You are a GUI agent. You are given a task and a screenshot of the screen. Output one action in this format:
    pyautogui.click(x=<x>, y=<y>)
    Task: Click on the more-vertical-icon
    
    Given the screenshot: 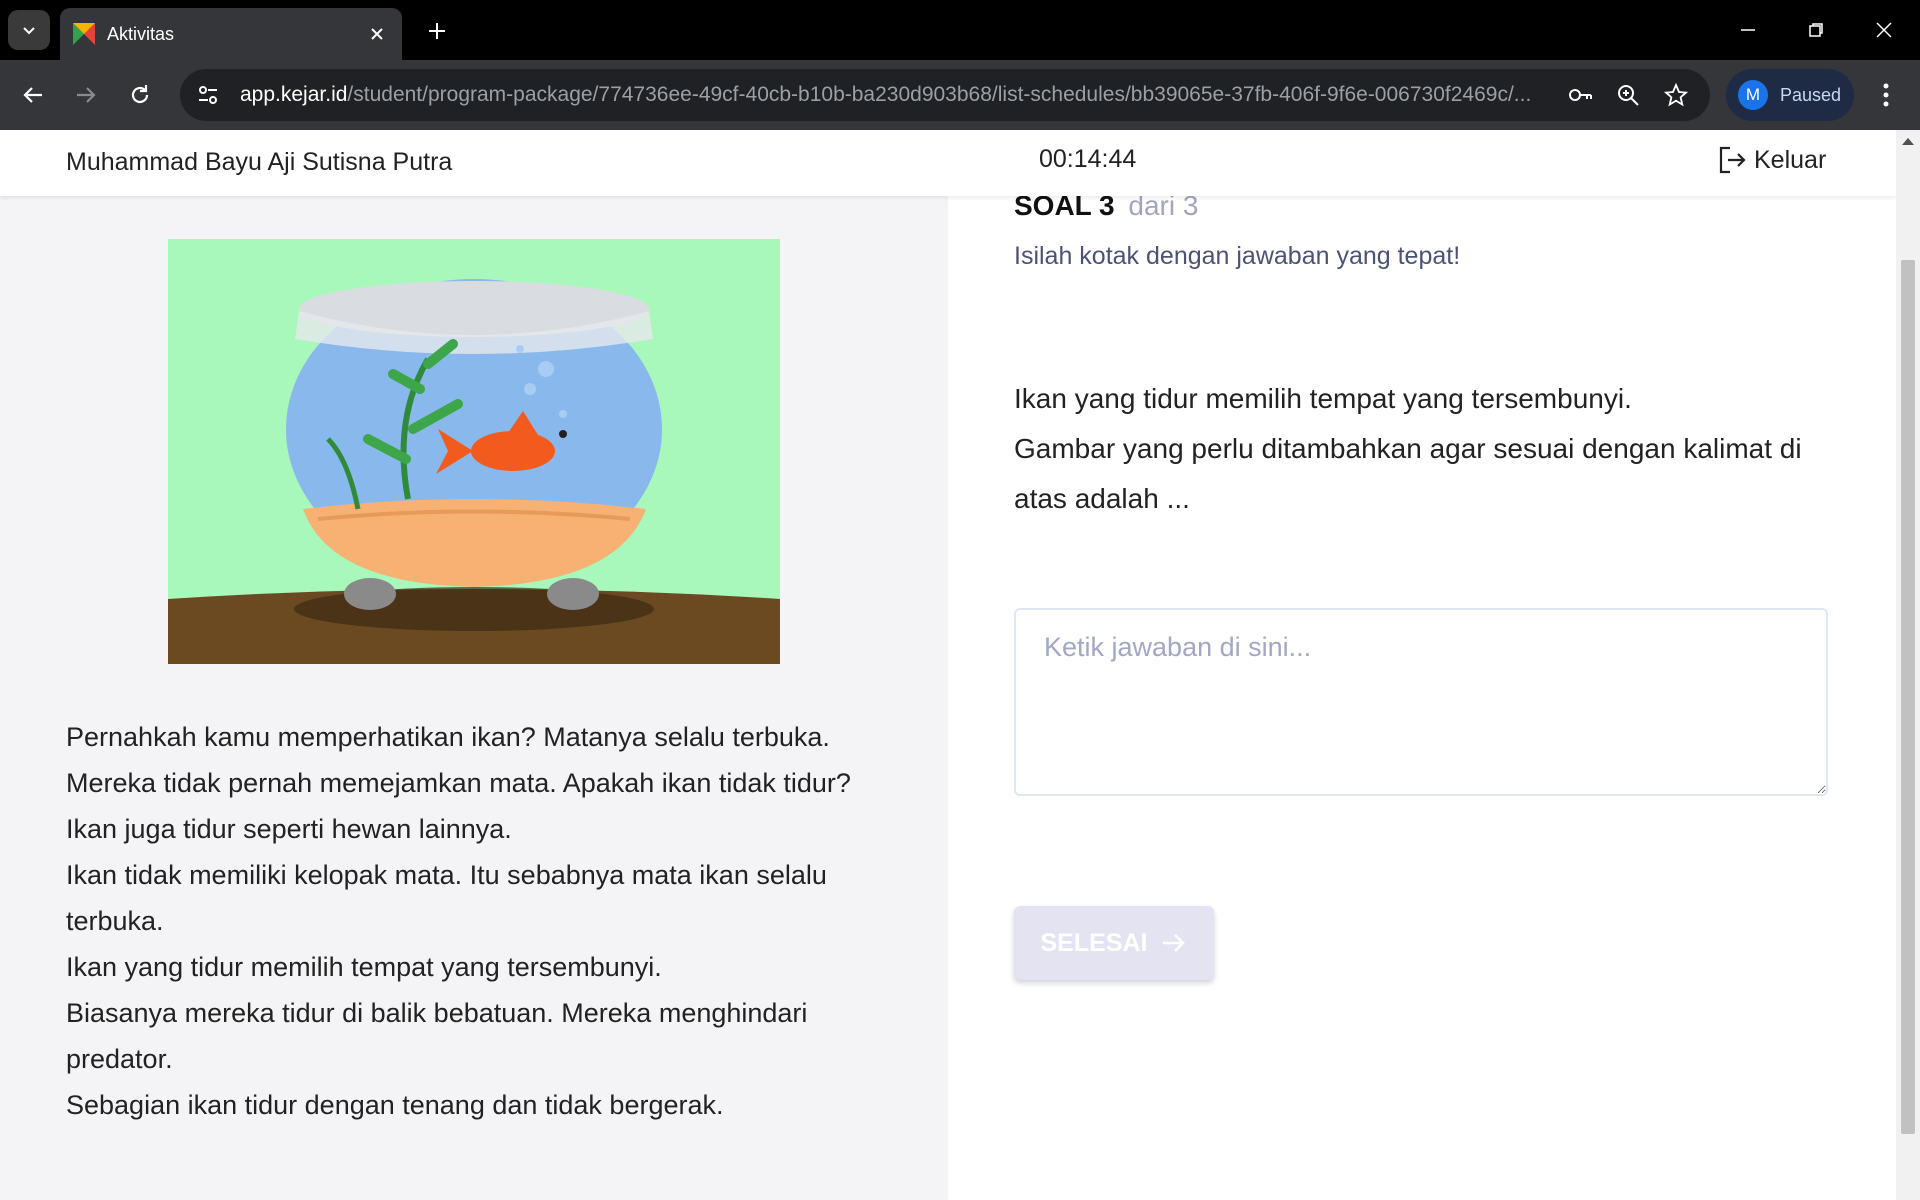 What is the action you would take?
    pyautogui.click(x=1886, y=95)
    